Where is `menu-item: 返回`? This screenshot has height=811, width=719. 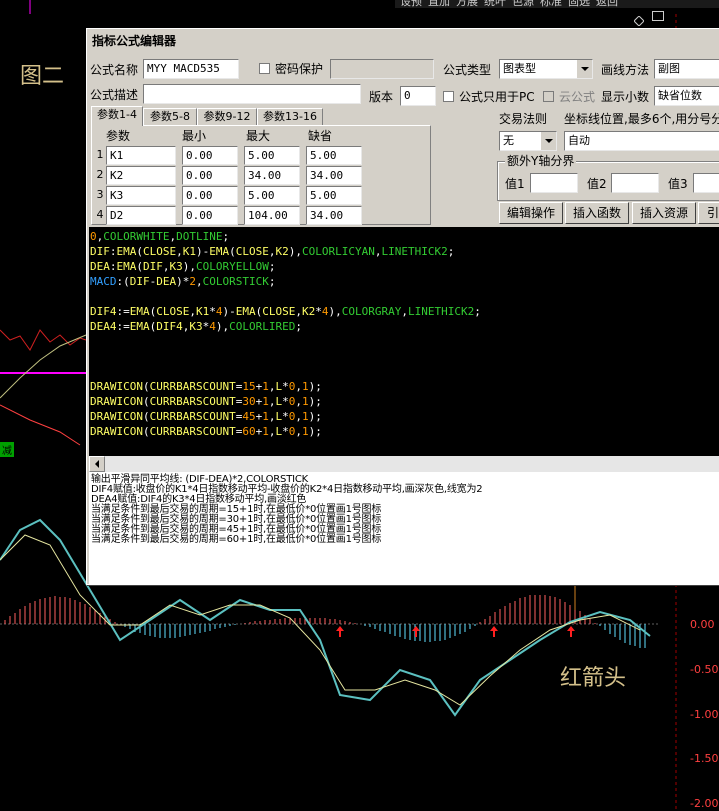
menu-item: 返回 is located at coordinates (607, 4).